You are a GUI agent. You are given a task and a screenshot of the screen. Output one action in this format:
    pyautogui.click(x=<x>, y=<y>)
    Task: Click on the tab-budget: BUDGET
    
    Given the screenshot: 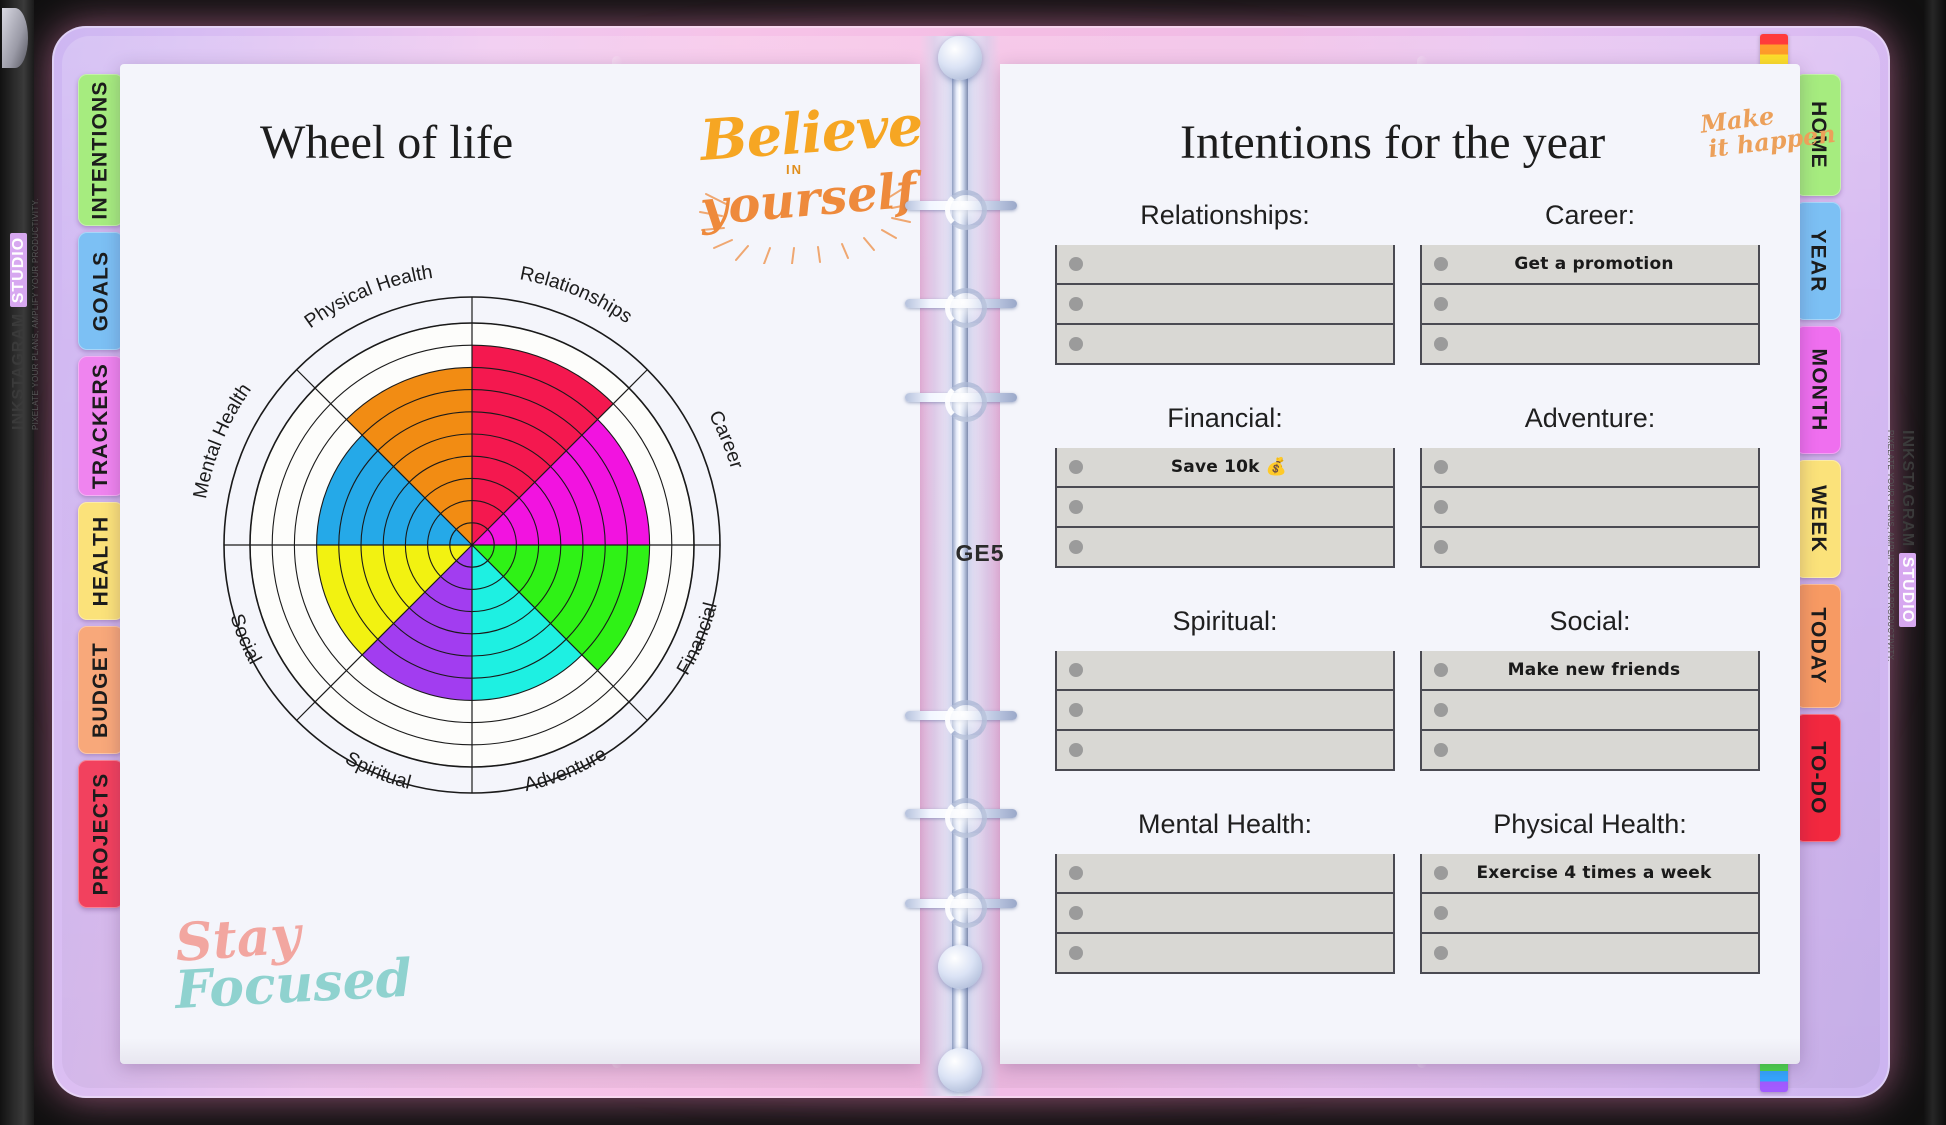 What is the action you would take?
    pyautogui.click(x=101, y=690)
    